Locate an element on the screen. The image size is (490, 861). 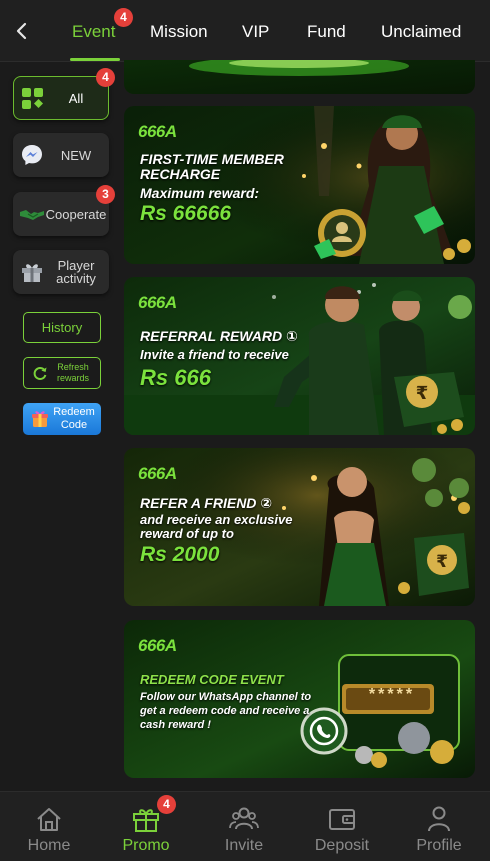
gift-box-icon is located at coordinates (40, 419).